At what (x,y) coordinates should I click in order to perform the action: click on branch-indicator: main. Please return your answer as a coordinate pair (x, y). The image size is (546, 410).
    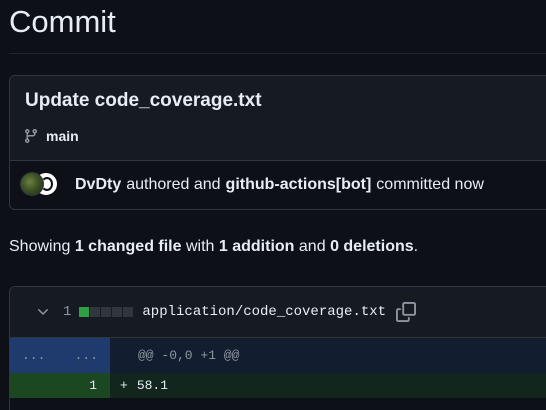
    Looking at the image, I should click on (51, 136).